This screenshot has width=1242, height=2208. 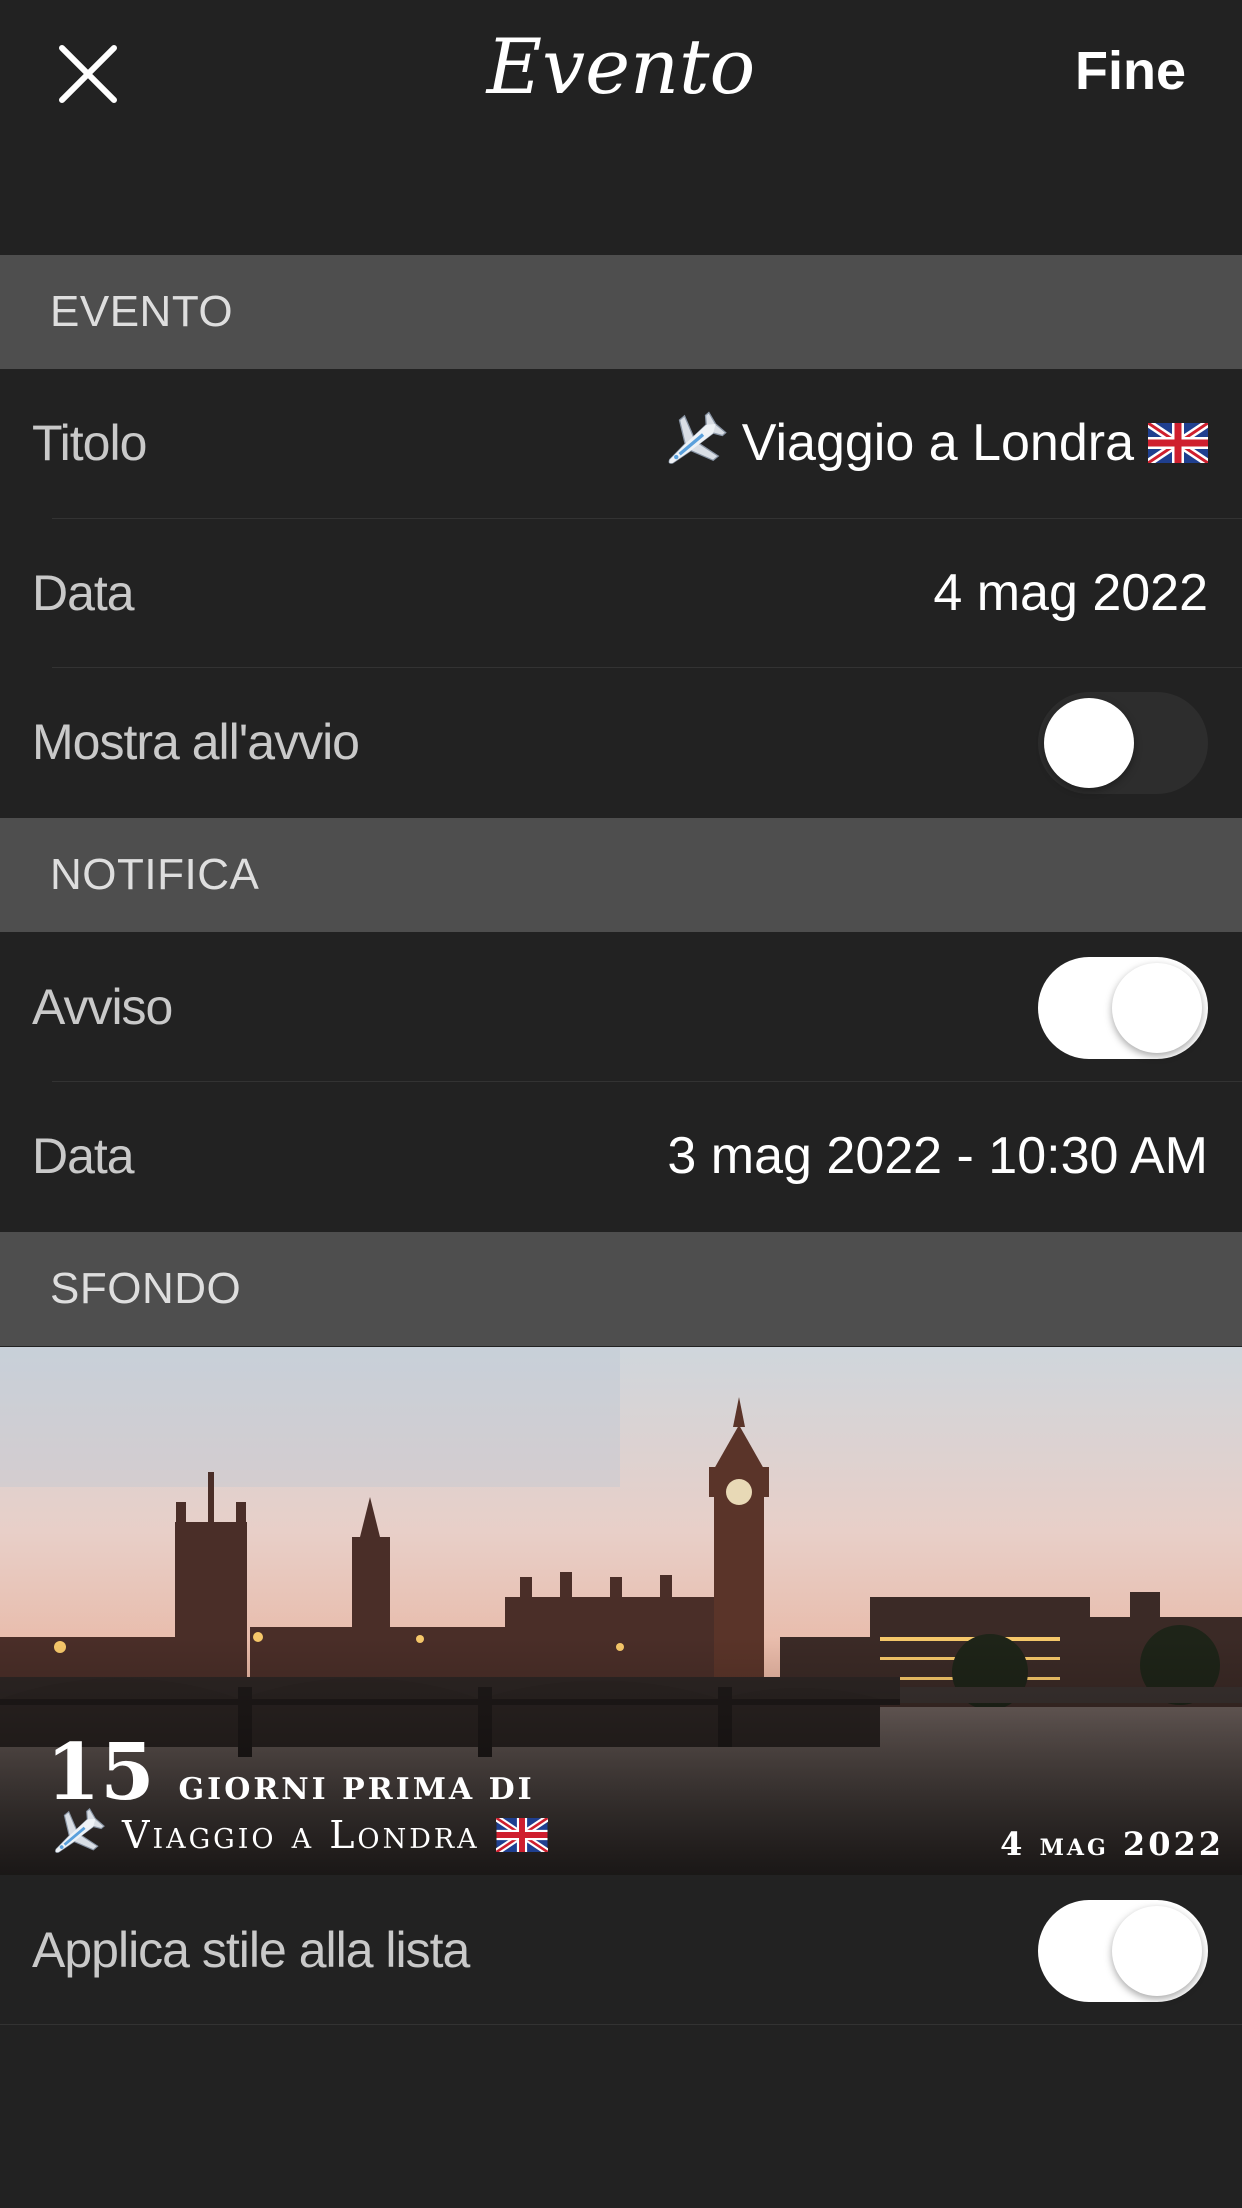 I want to click on notification-date-value: 3 mag 2022 - 10:30 AM, so click(x=937, y=1156).